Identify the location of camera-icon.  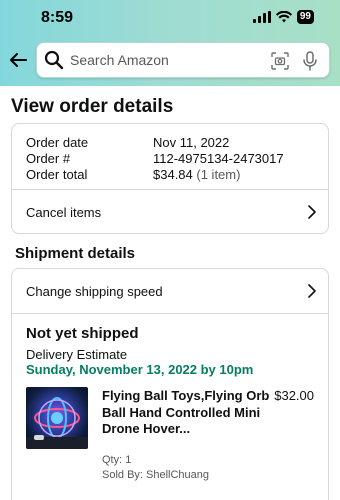
(280, 61).